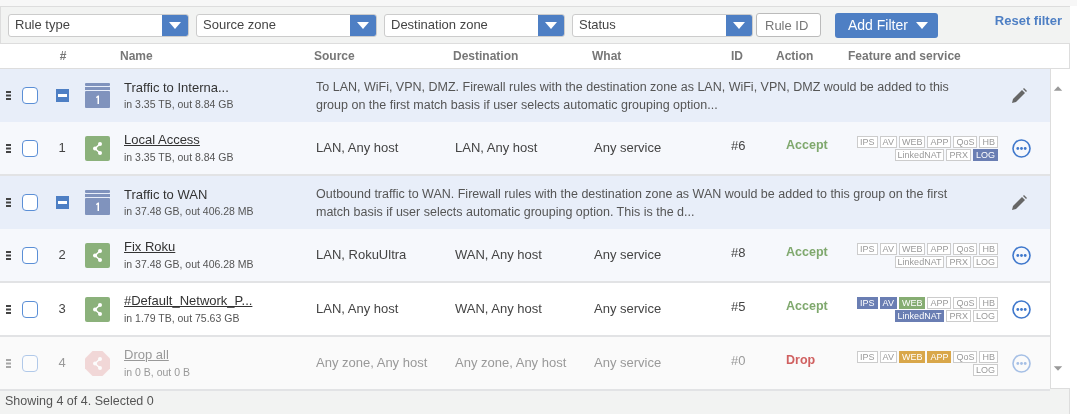 This screenshot has height=414, width=1077. Describe the element at coordinates (738, 307) in the screenshot. I see `rule-id-text: #5` at that location.